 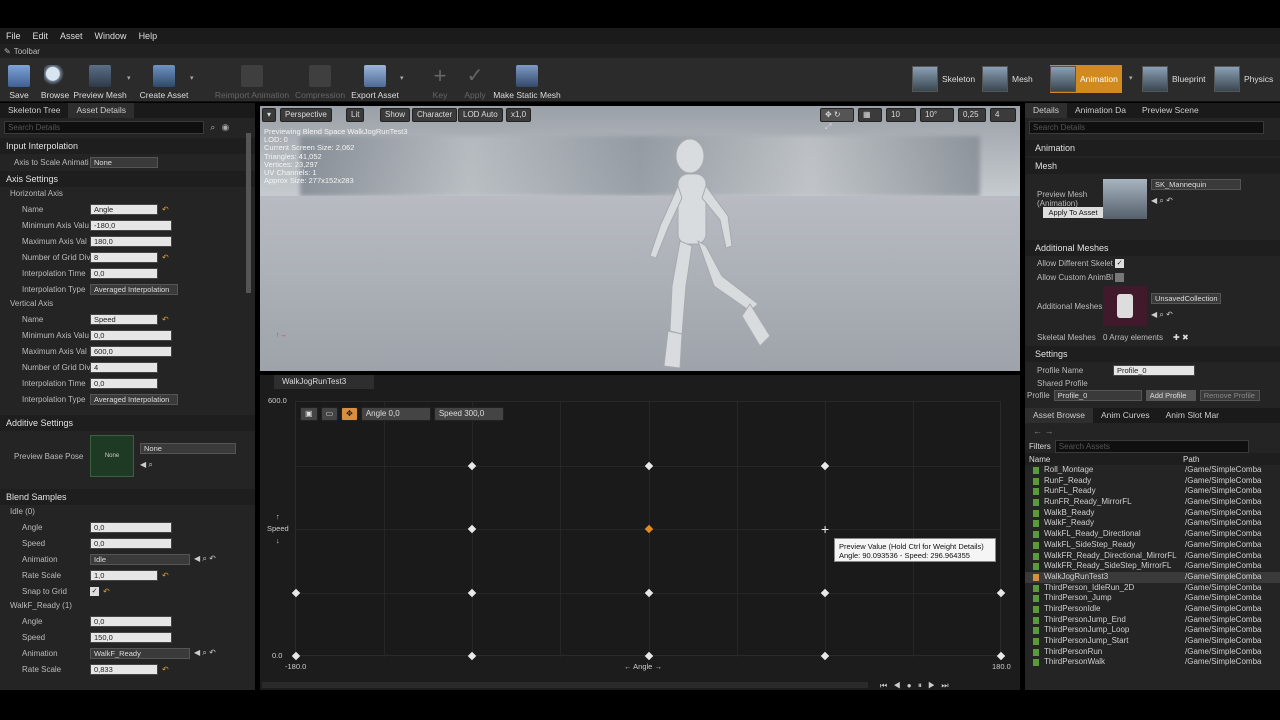 What do you see at coordinates (71, 36) in the screenshot?
I see `menu-asset: Asset` at bounding box center [71, 36].